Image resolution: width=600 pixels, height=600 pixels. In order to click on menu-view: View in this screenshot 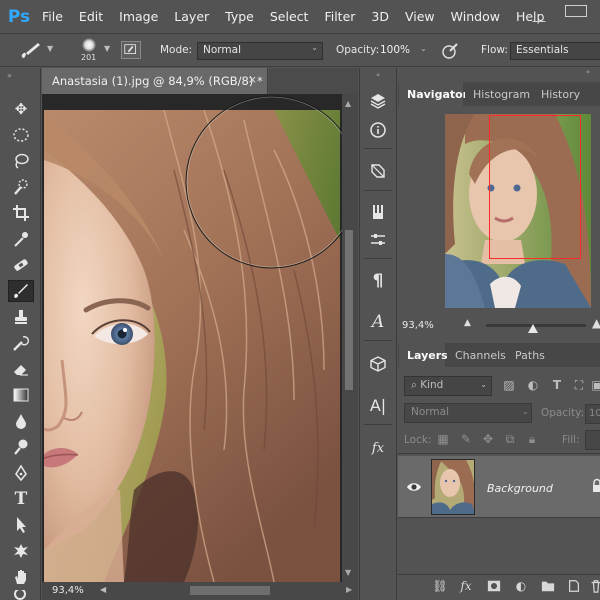, I will do `click(420, 16)`.